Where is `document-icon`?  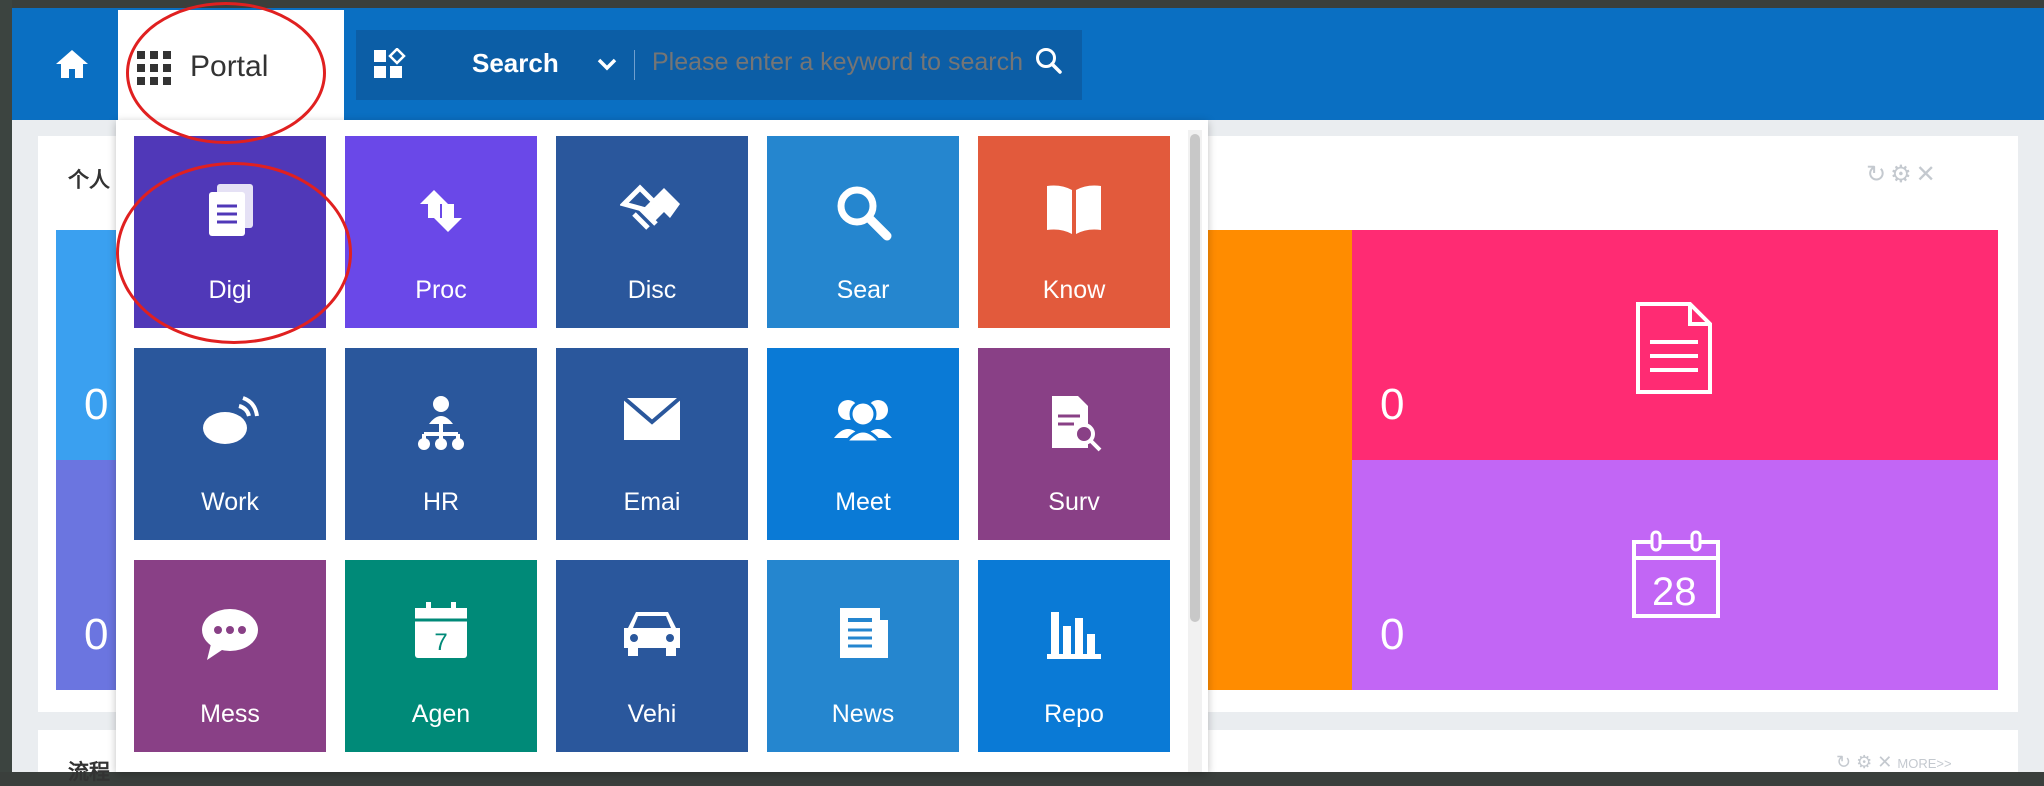
document-icon is located at coordinates (1674, 348).